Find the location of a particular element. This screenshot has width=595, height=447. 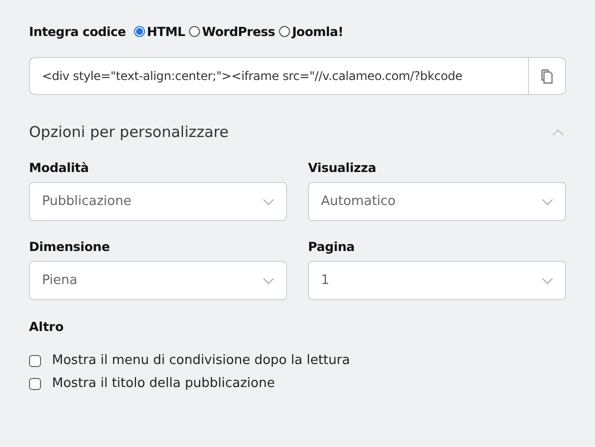

format-radio: HTML is located at coordinates (160, 31).